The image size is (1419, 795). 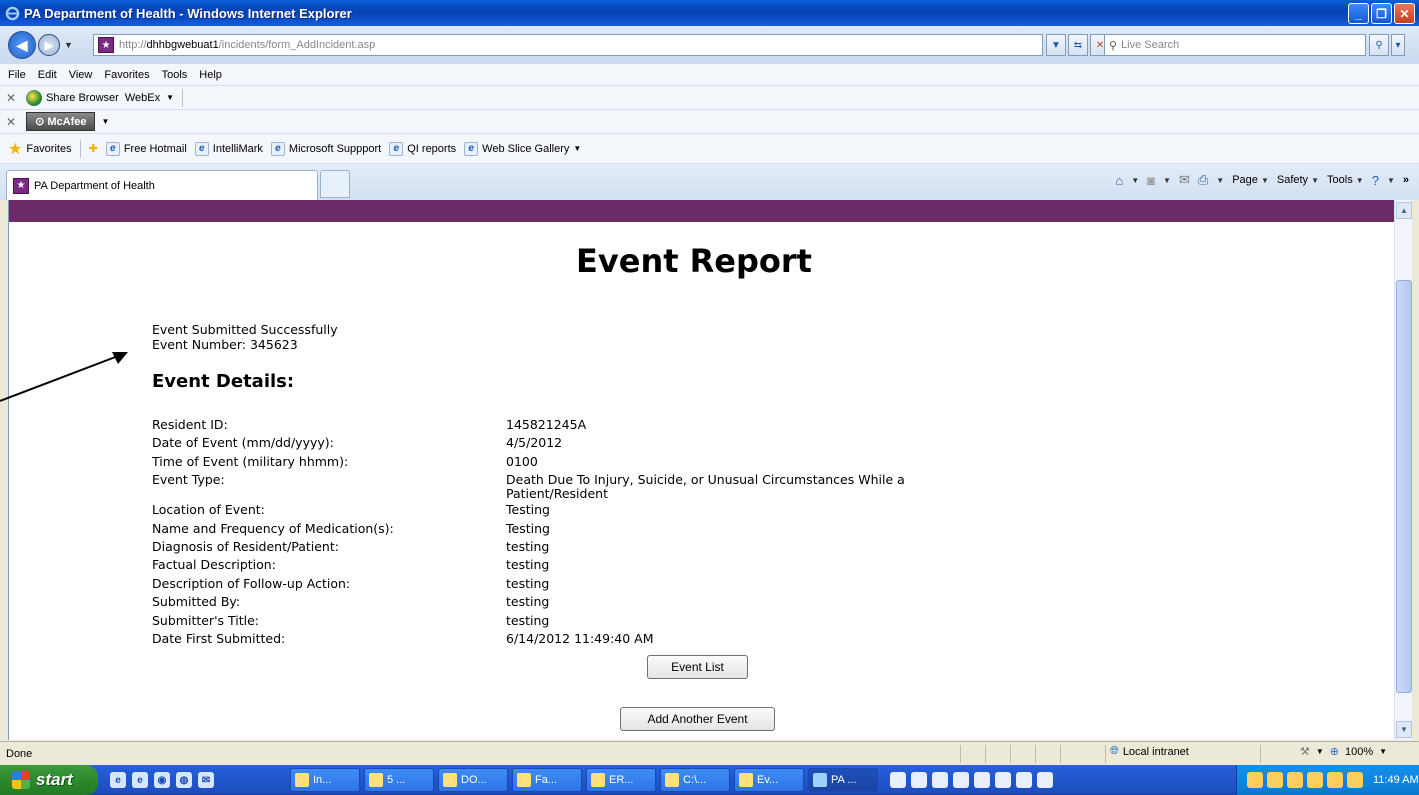 What do you see at coordinates (140, 780) in the screenshot?
I see `quicklaunch-ie-icon: e` at bounding box center [140, 780].